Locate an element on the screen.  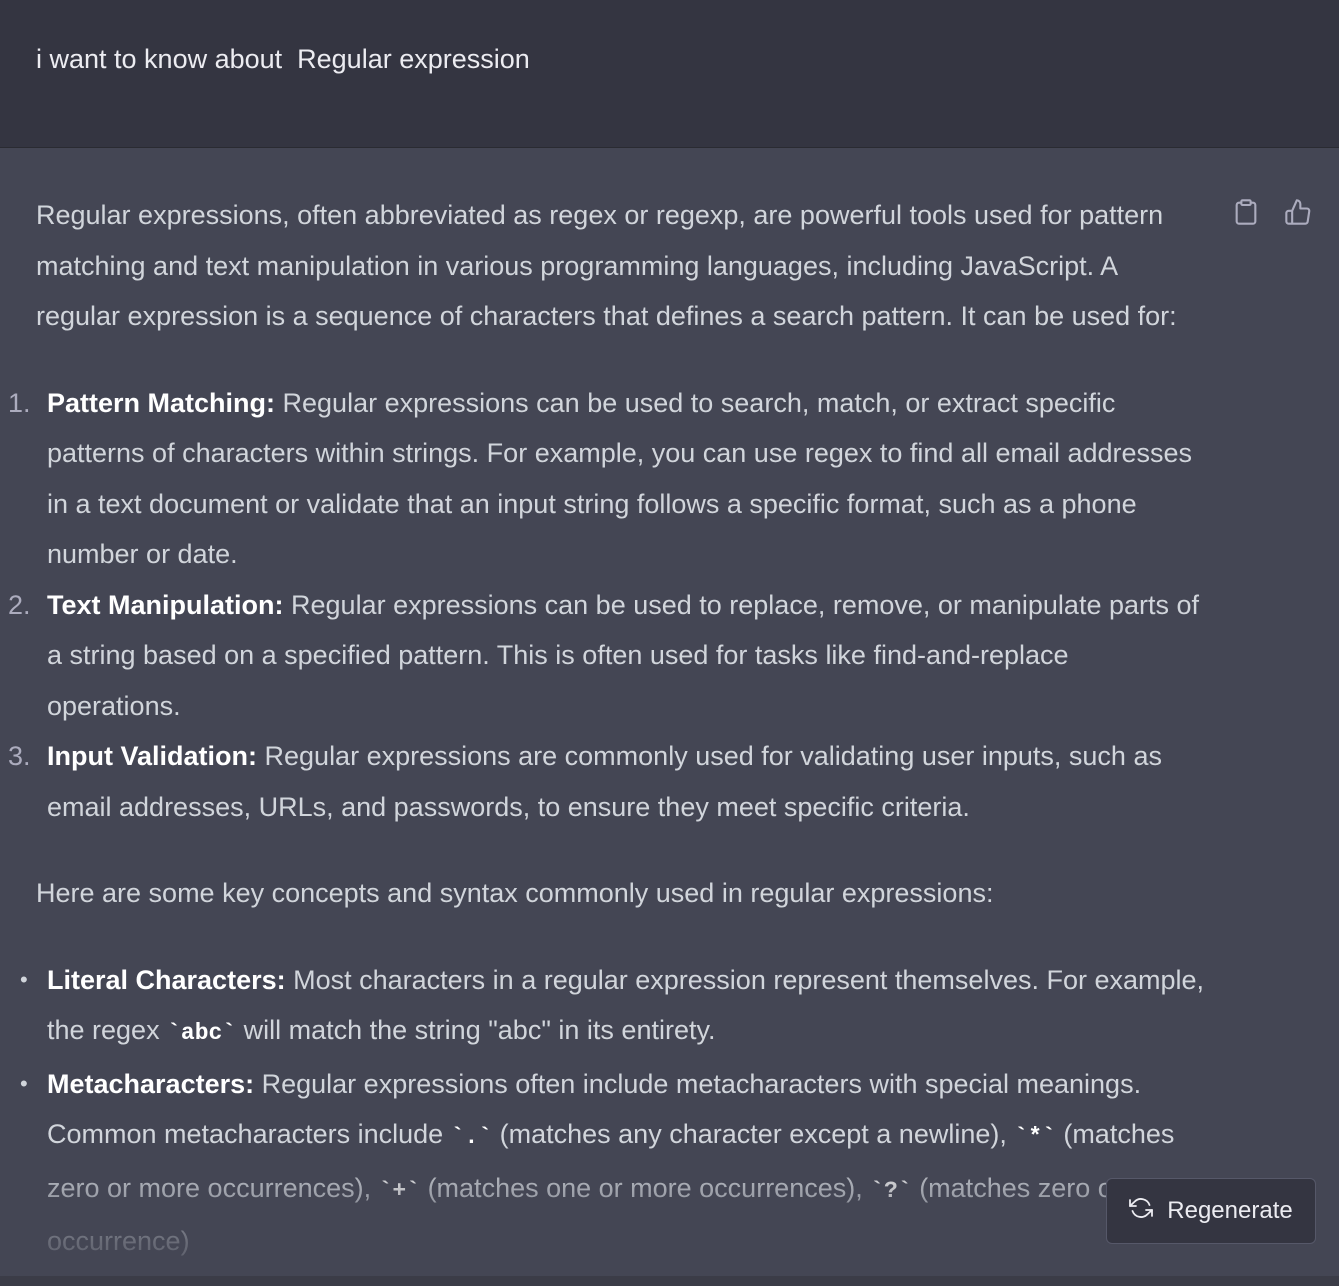
bottom-bar is located at coordinates (669, 1281).